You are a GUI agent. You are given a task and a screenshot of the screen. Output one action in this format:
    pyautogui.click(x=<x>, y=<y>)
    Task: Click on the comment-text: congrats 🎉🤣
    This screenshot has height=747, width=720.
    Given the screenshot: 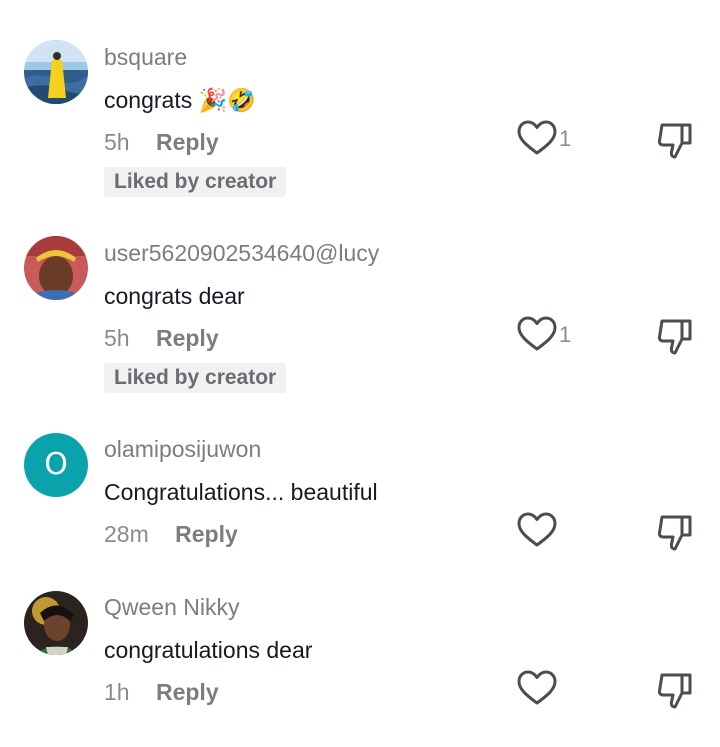 What is the action you would take?
    pyautogui.click(x=180, y=100)
    